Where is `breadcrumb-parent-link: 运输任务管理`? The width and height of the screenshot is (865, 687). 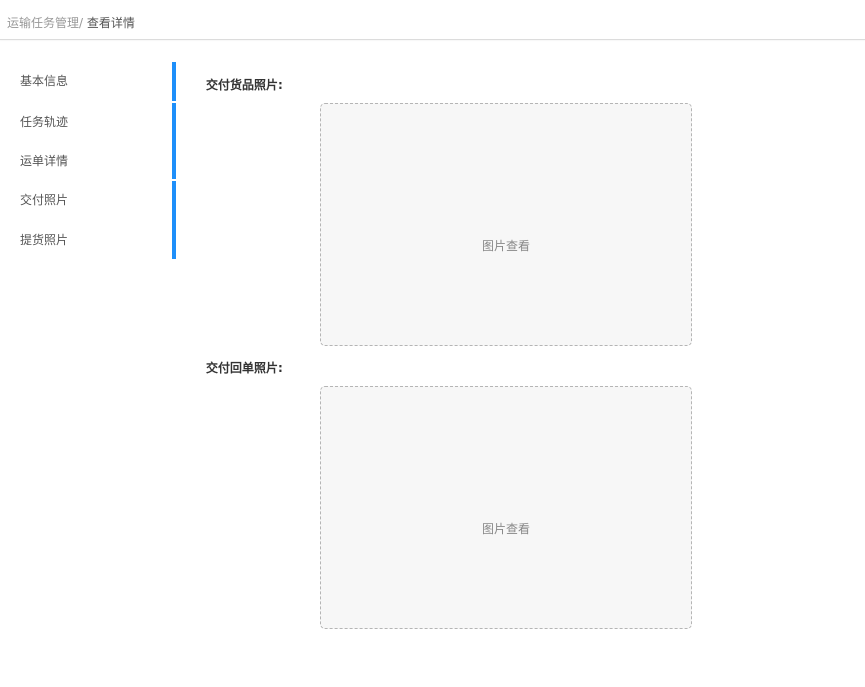 breadcrumb-parent-link: 运输任务管理 is located at coordinates (43, 23).